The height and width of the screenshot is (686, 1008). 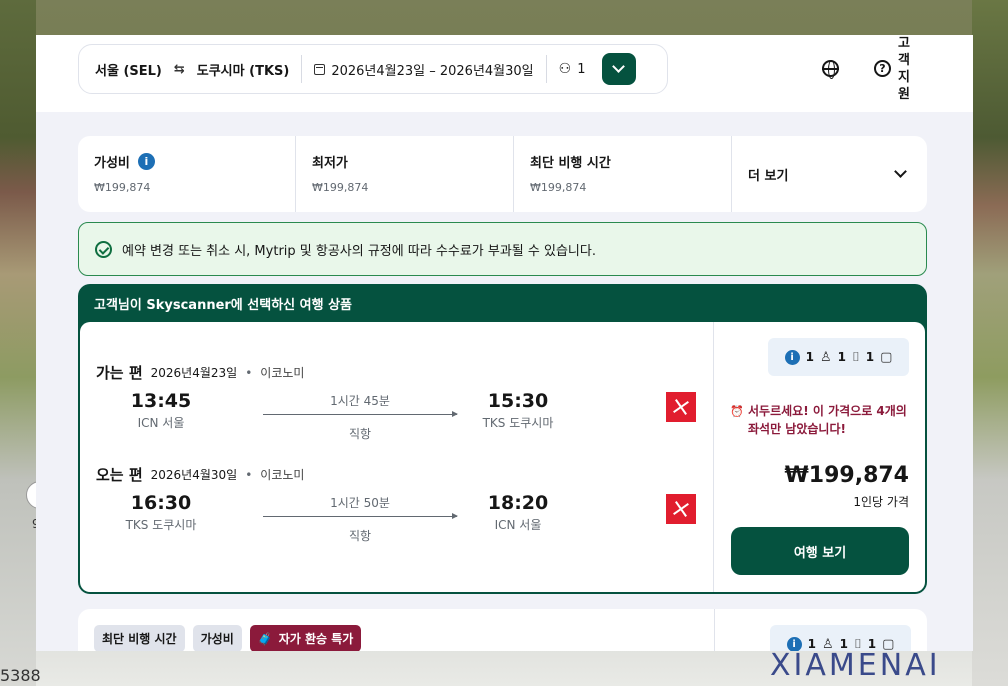 What do you see at coordinates (179, 69) in the screenshot?
I see `swap-icon: ⇆` at bounding box center [179, 69].